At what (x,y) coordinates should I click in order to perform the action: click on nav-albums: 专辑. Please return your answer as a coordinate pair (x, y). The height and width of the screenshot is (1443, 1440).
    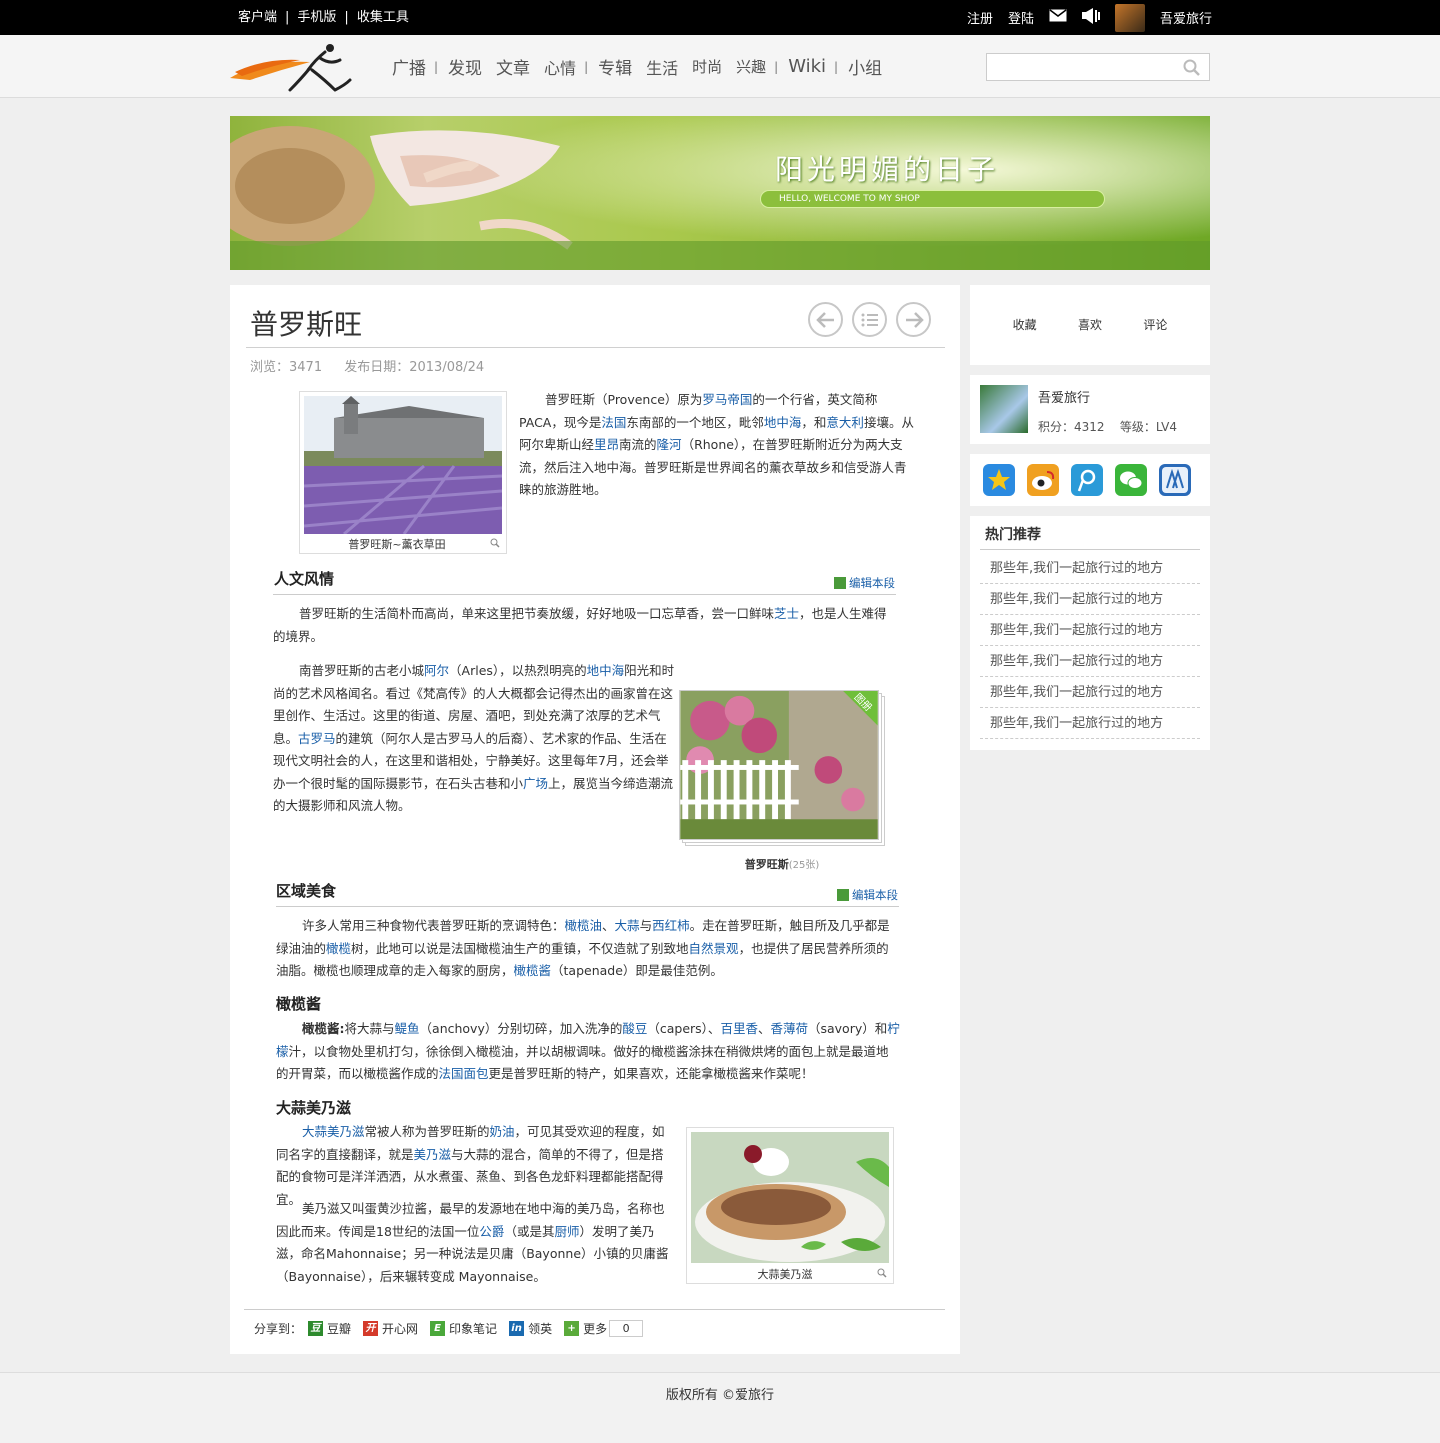
    Looking at the image, I should click on (615, 66).